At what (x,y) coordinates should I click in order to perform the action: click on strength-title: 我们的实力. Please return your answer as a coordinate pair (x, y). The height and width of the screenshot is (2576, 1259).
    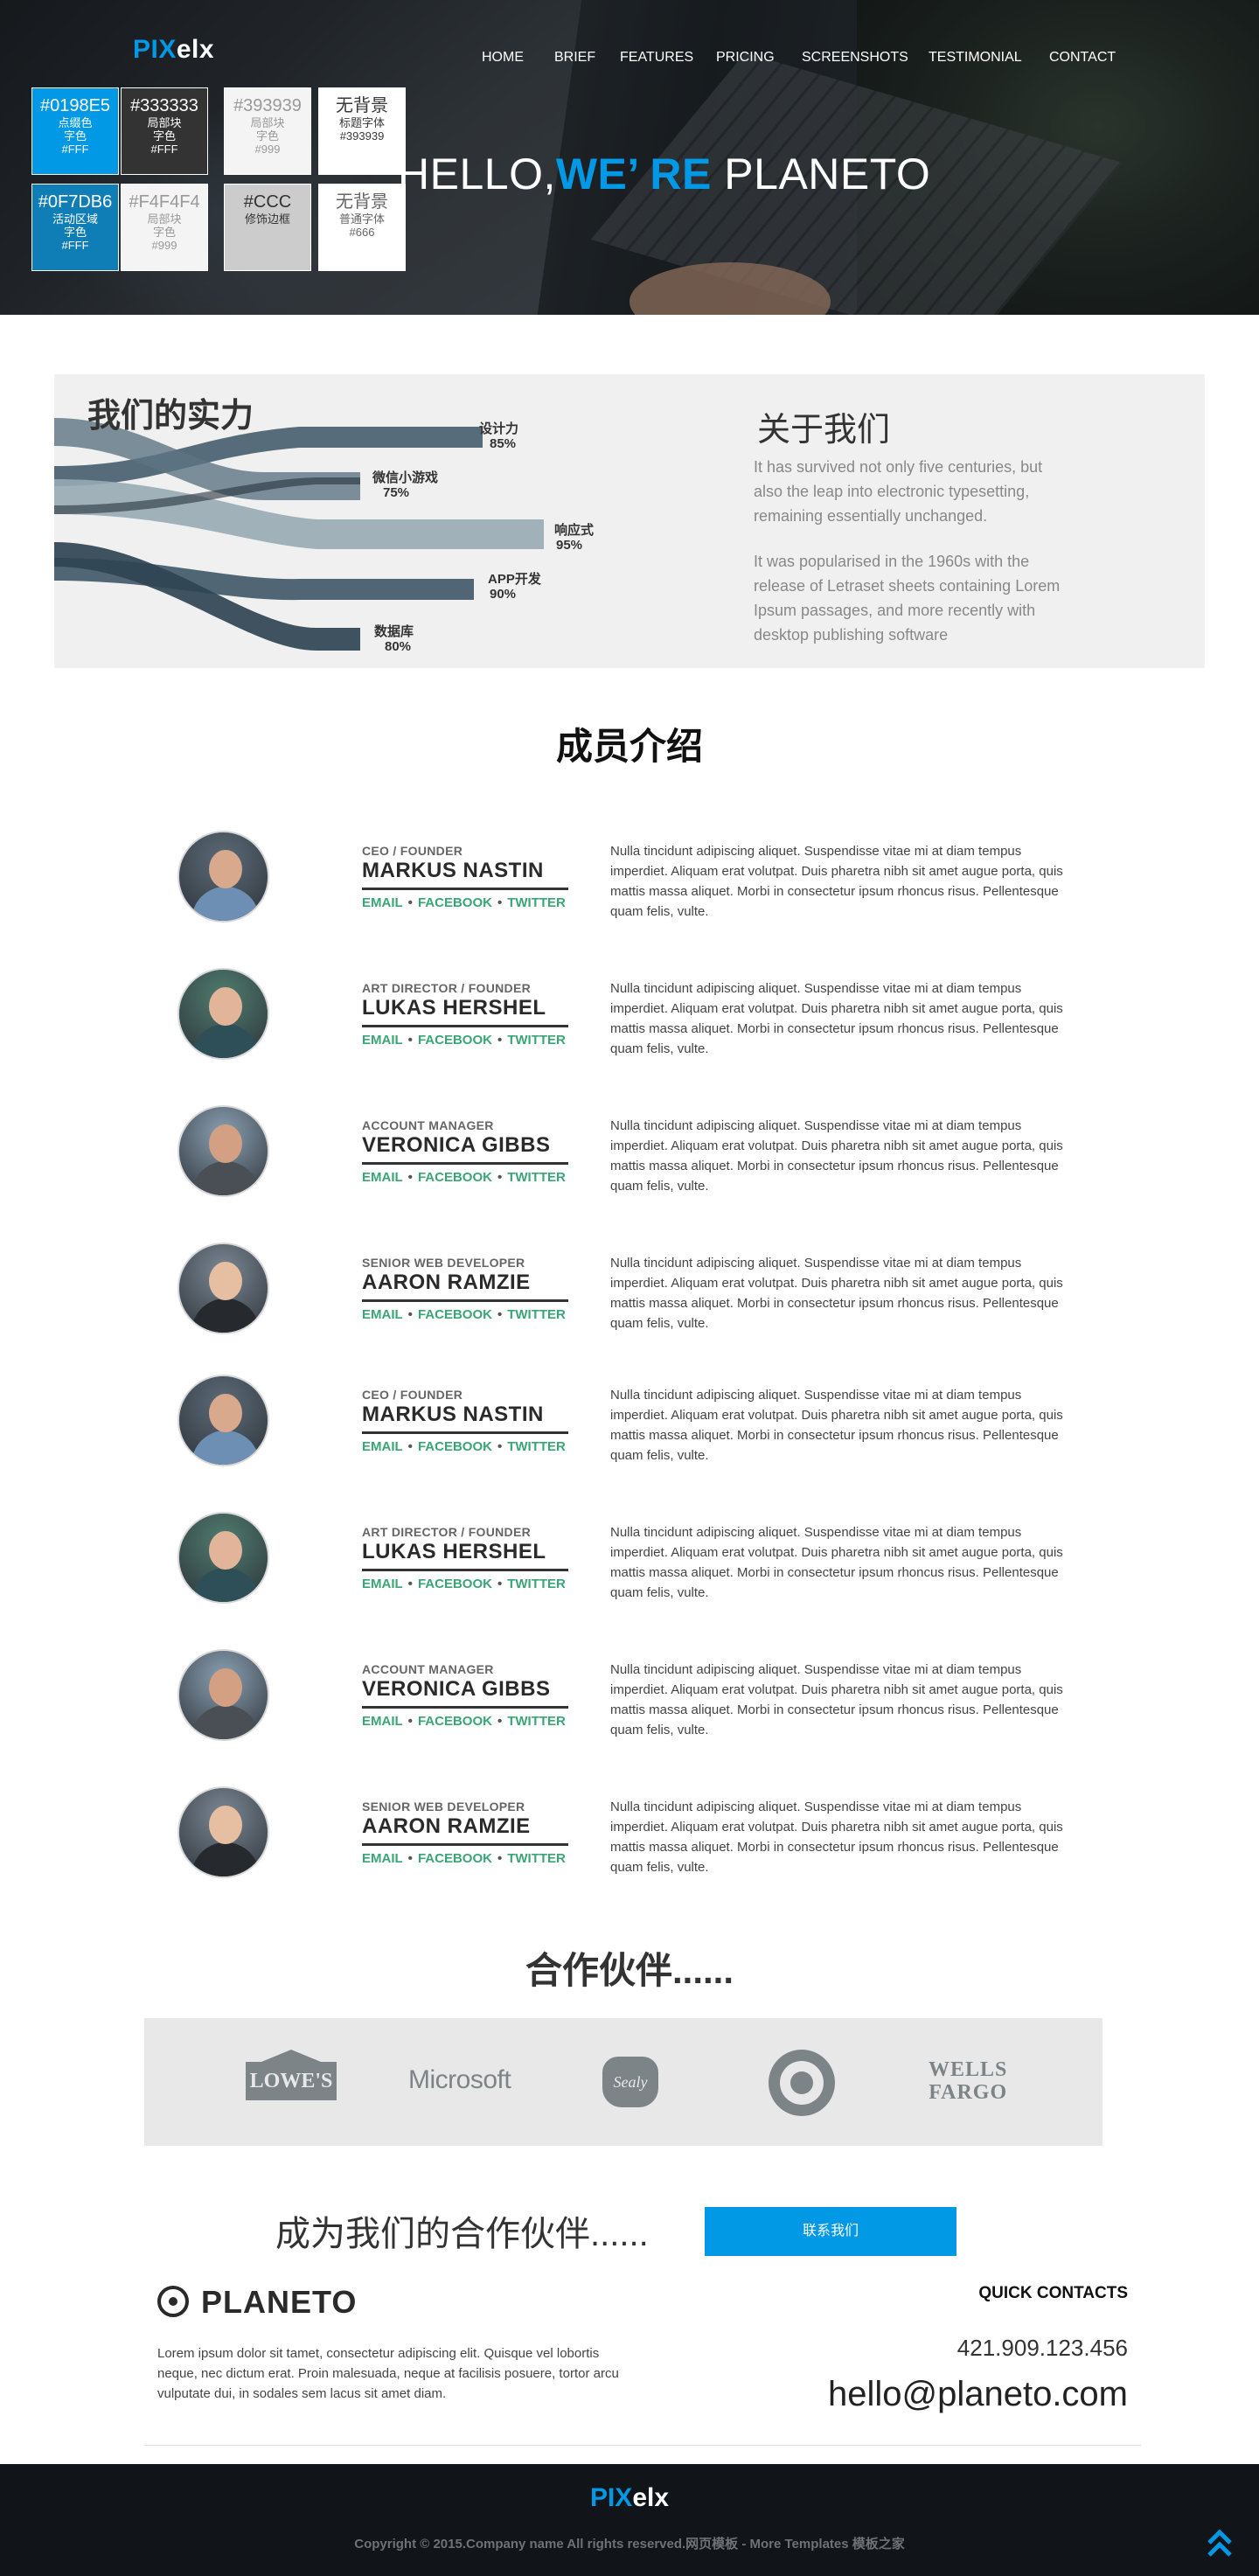
    Looking at the image, I should click on (171, 416).